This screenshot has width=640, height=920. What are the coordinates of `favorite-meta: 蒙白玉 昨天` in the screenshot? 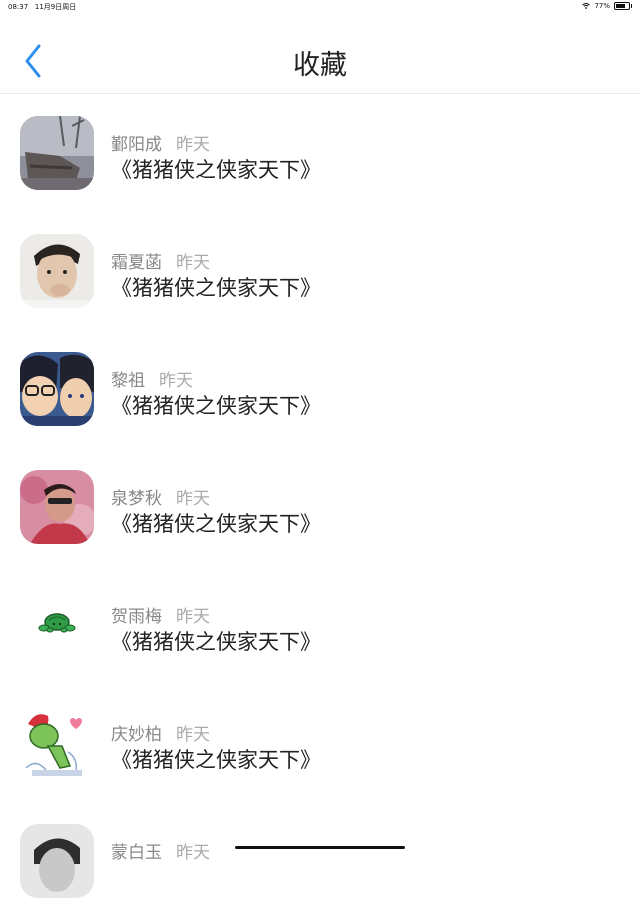 It's located at (160, 850).